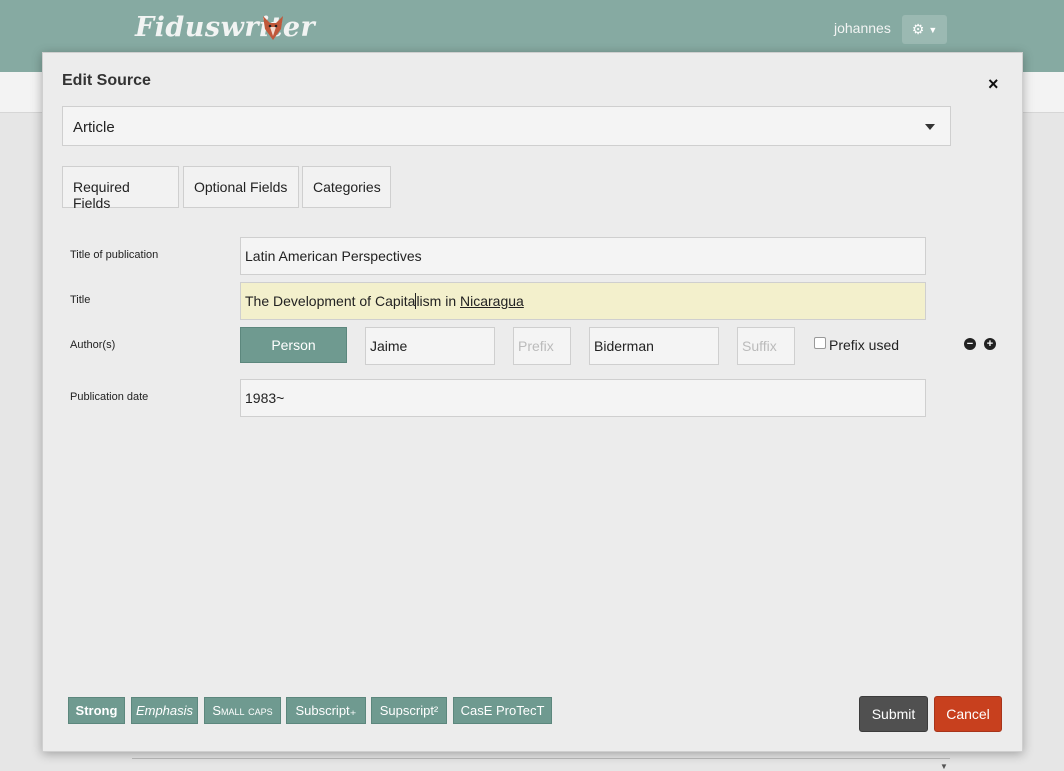 The image size is (1064, 771). I want to click on date-value: 1983~, so click(265, 398).